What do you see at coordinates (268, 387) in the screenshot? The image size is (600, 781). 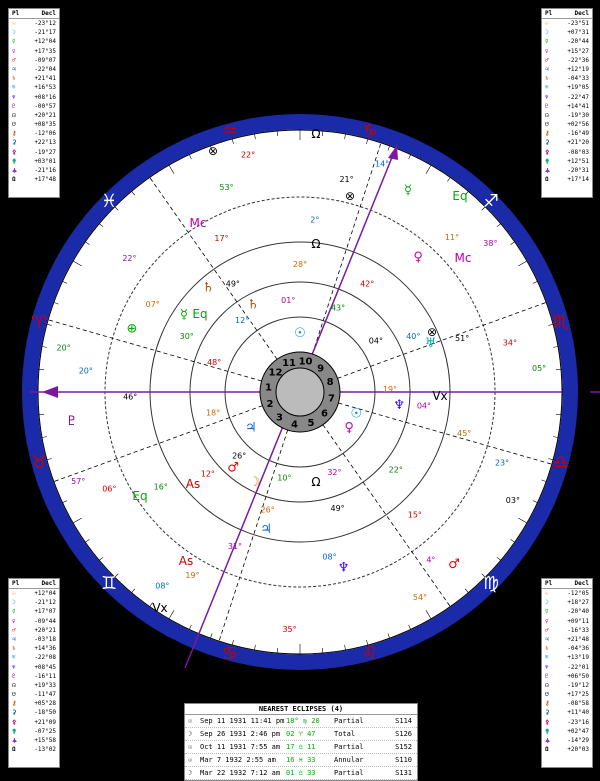 I see `house-number-label: 1` at bounding box center [268, 387].